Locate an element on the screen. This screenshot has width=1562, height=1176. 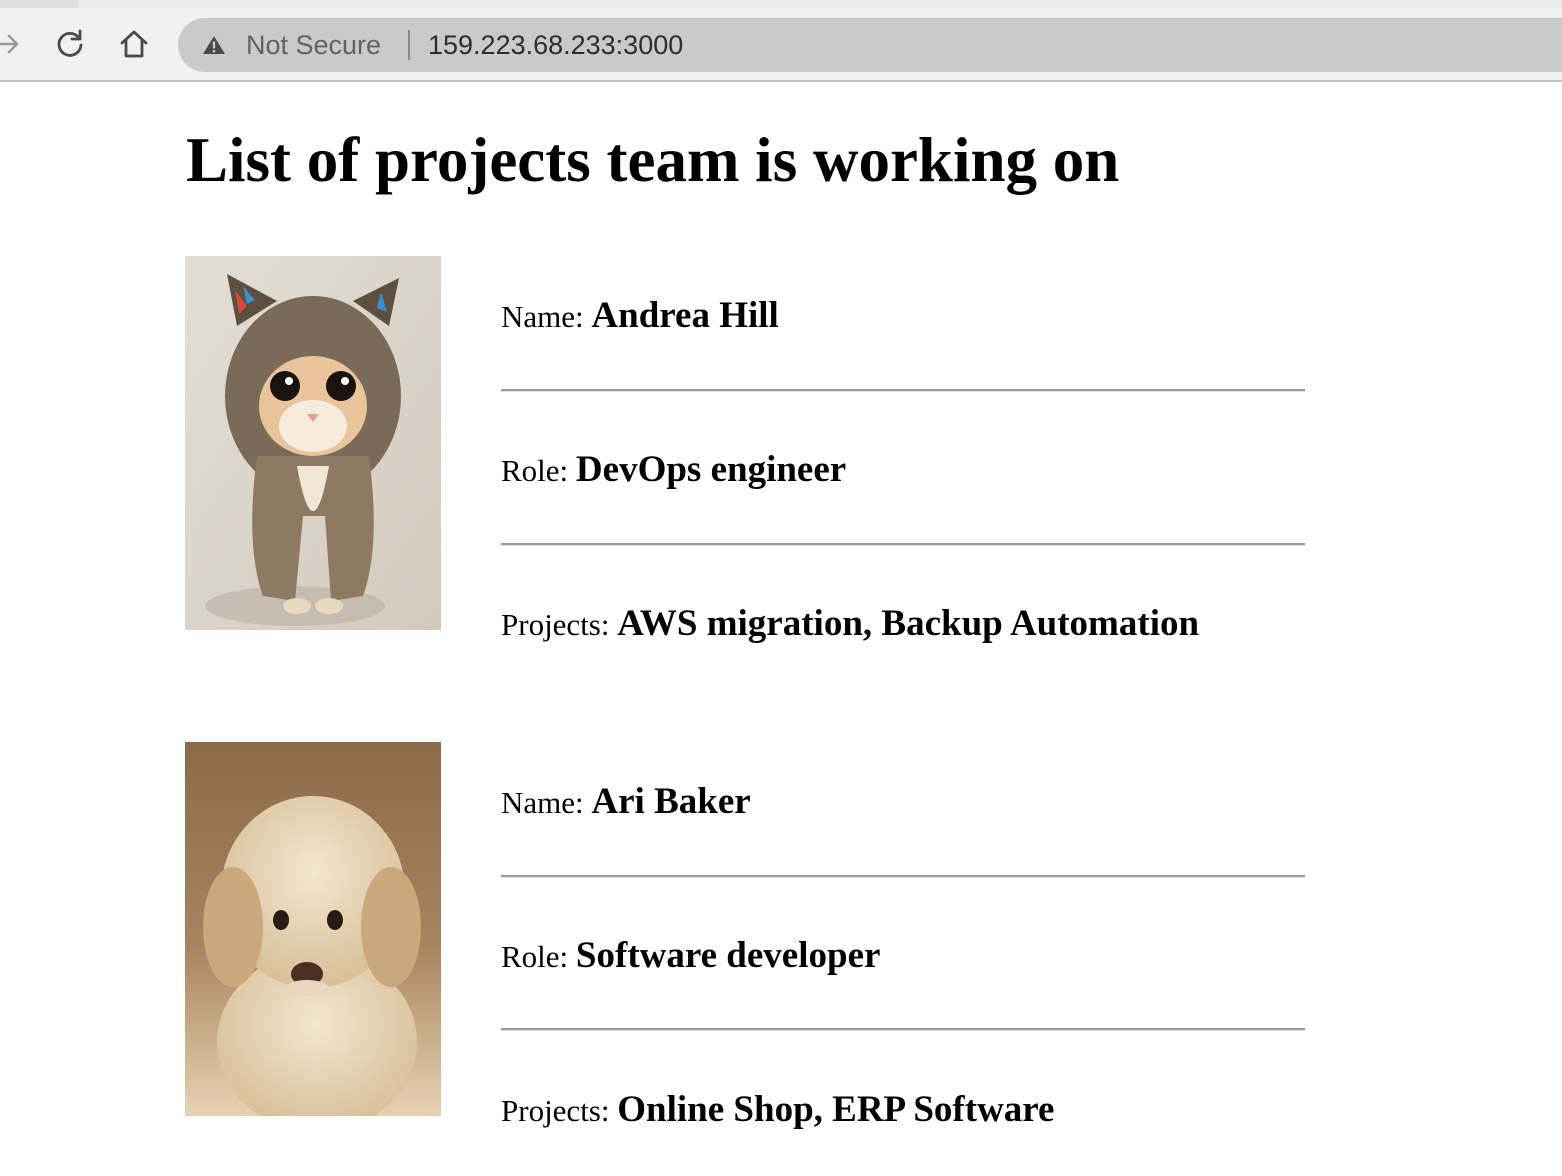
puppy-photo is located at coordinates (313, 929).